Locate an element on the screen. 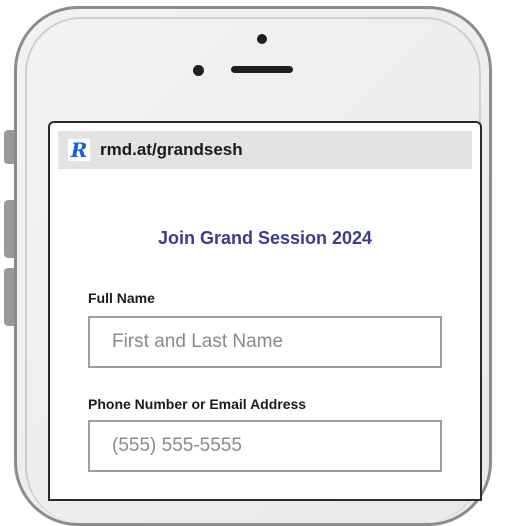  contact-label: Phone Number or Email Address is located at coordinates (197, 404).